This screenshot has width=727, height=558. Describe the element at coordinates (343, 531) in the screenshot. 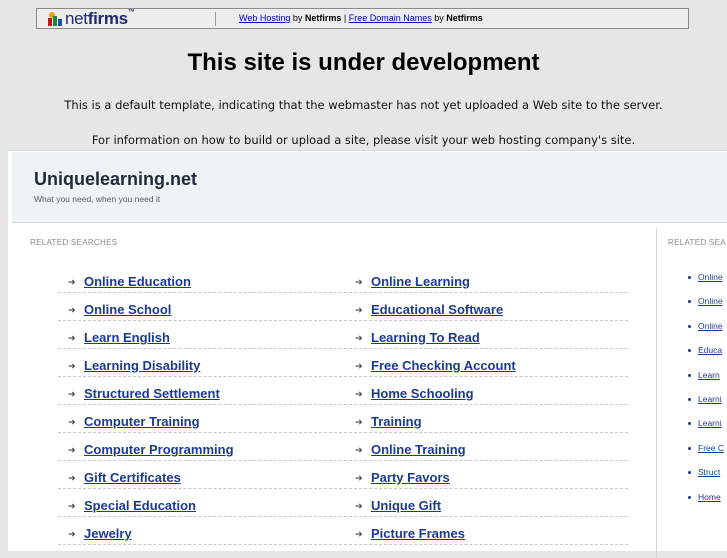

I see `table-row: ➔ Jewelry ➔ Picture Frames` at that location.